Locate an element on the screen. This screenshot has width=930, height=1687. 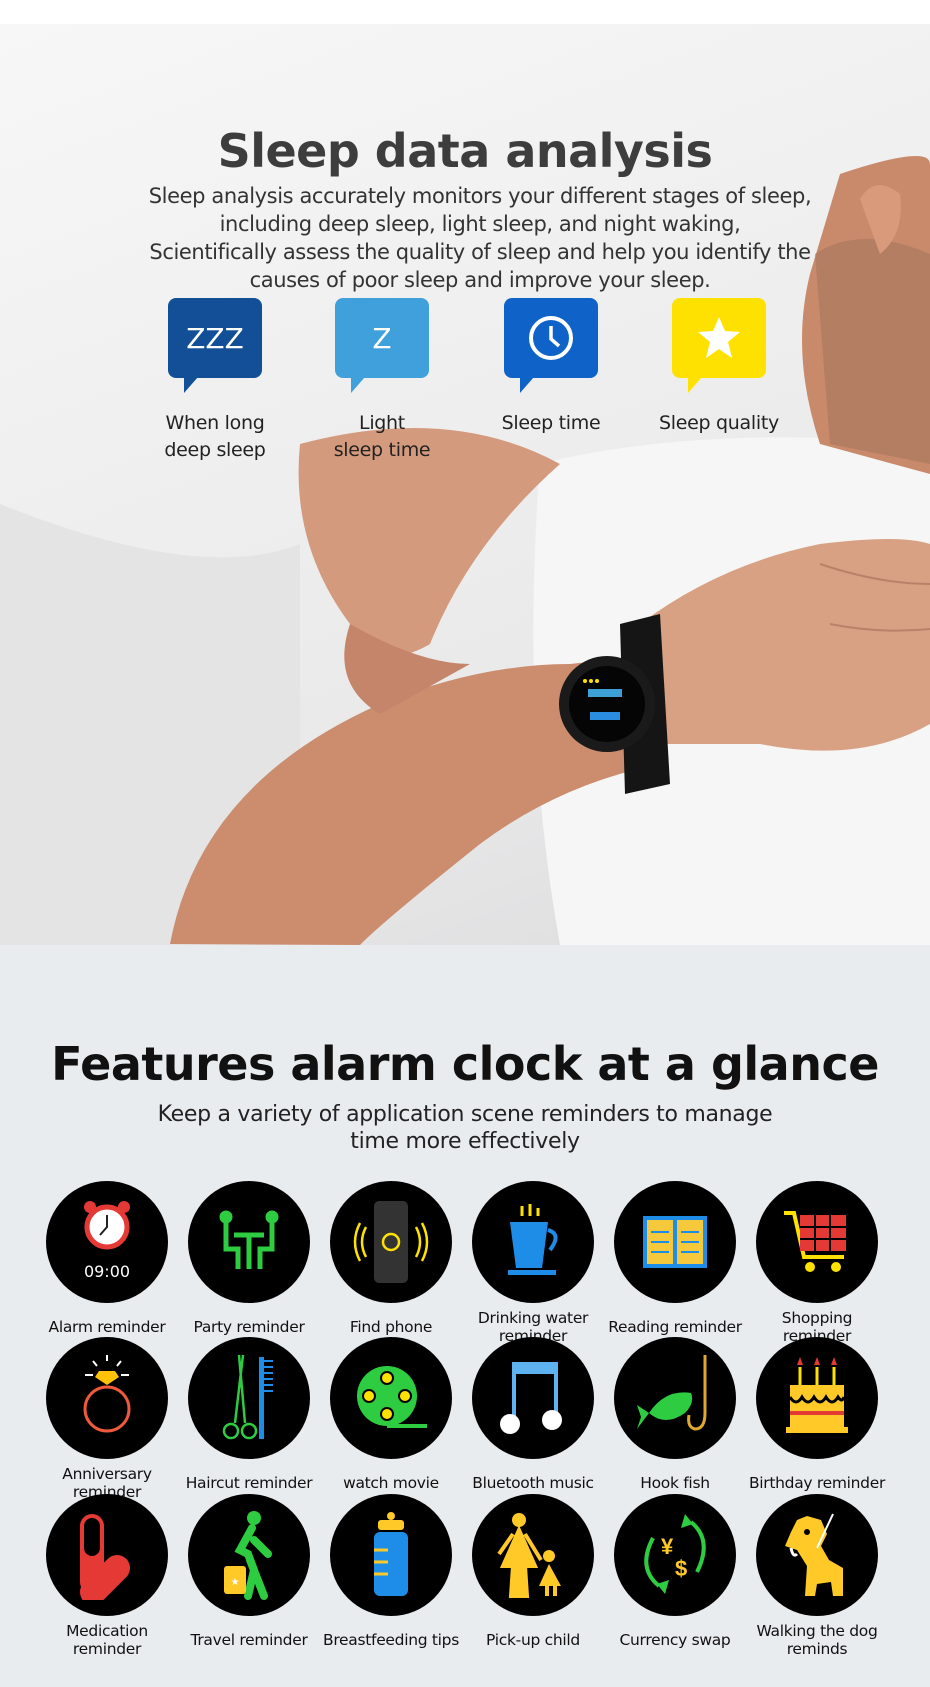
feature-item: Reading reminder is located at coordinates (675, 1264).